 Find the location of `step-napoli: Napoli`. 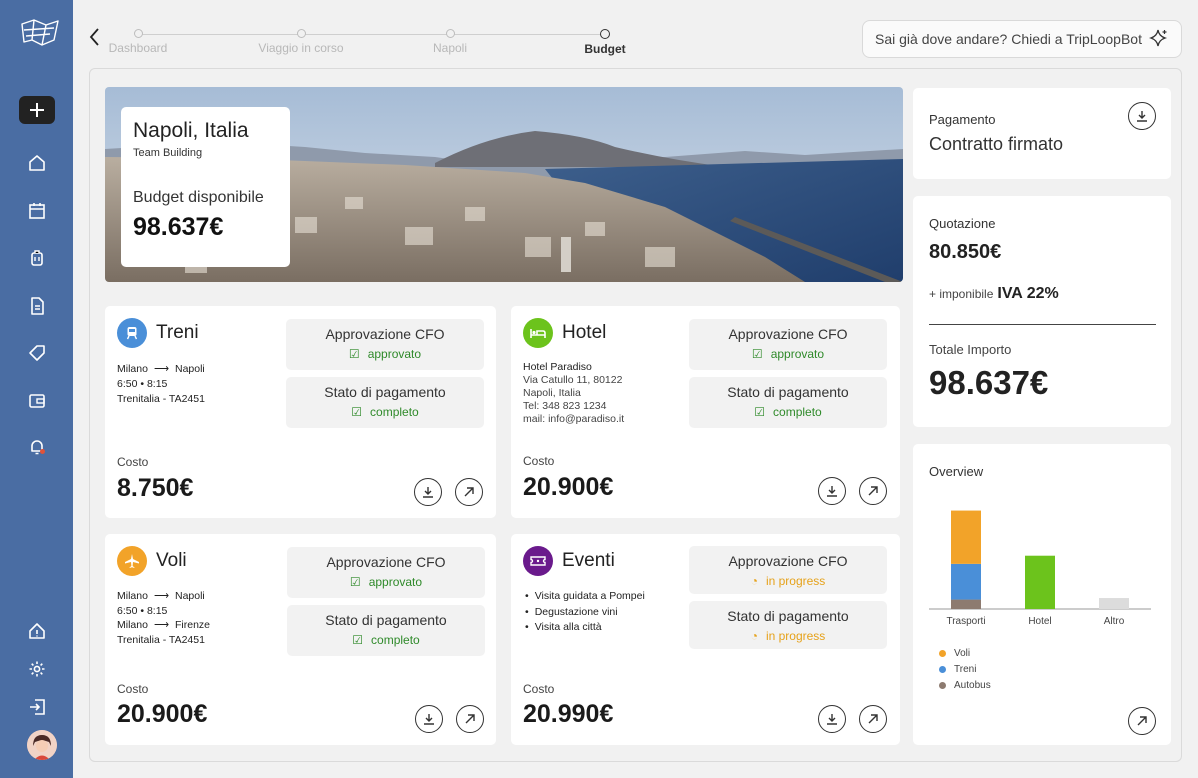

step-napoli: Napoli is located at coordinates (450, 41).